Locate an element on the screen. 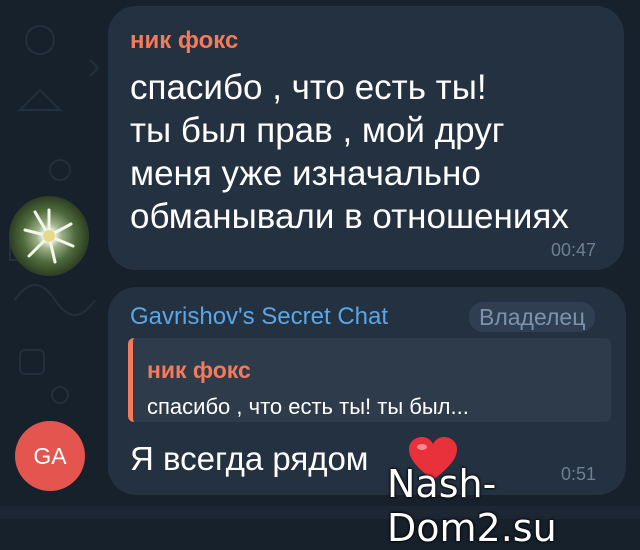  message-line: меня уже изначально is located at coordinates (305, 173).